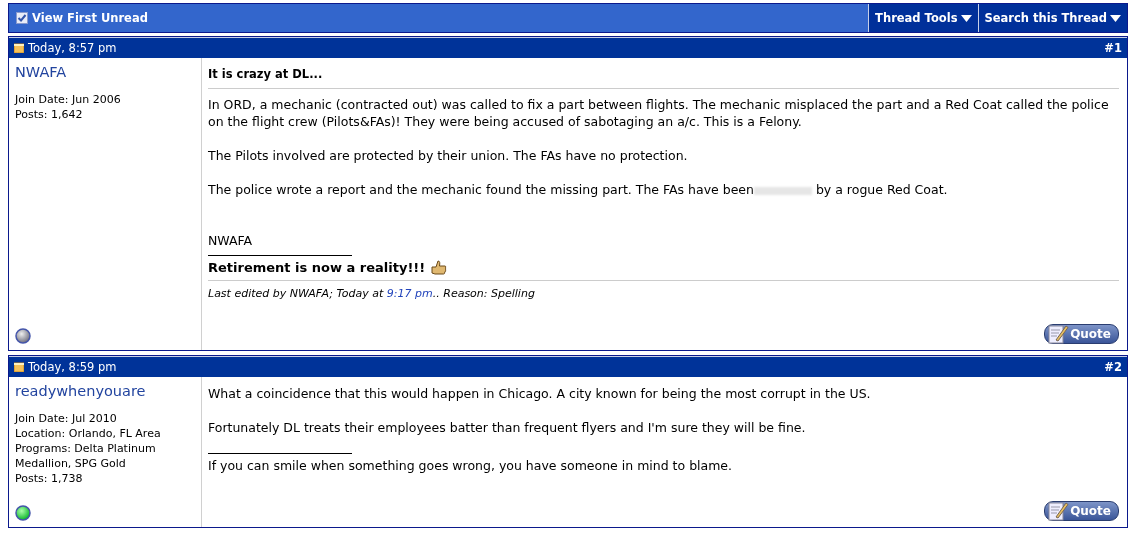  Describe the element at coordinates (438, 267) in the screenshot. I see `thumbs-up-icon` at that location.